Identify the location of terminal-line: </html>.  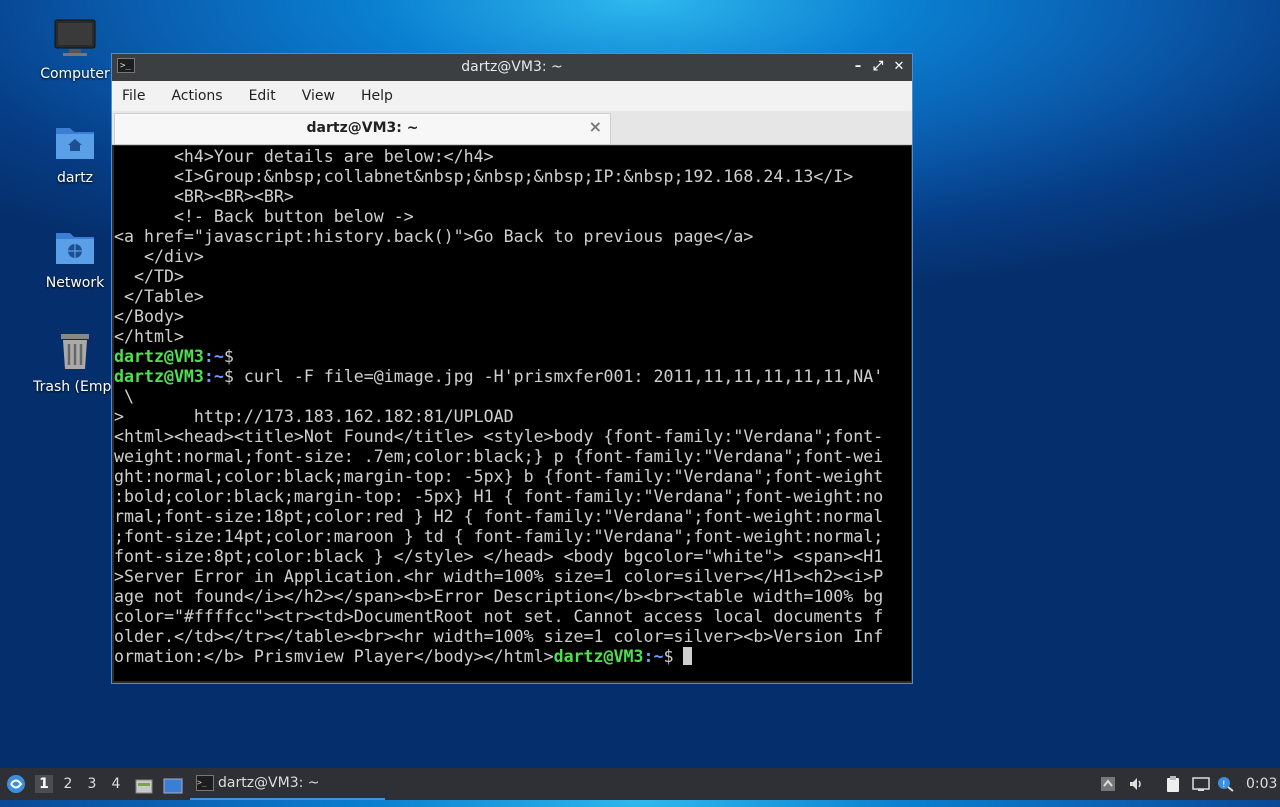
(512, 337).